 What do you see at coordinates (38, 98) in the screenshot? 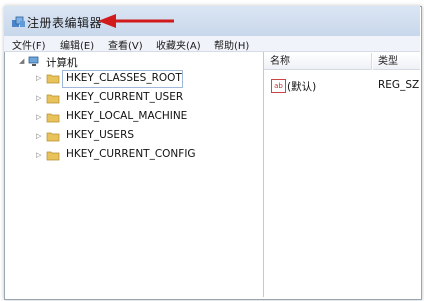
I see `expand-arrow-hkcu: ▷` at bounding box center [38, 98].